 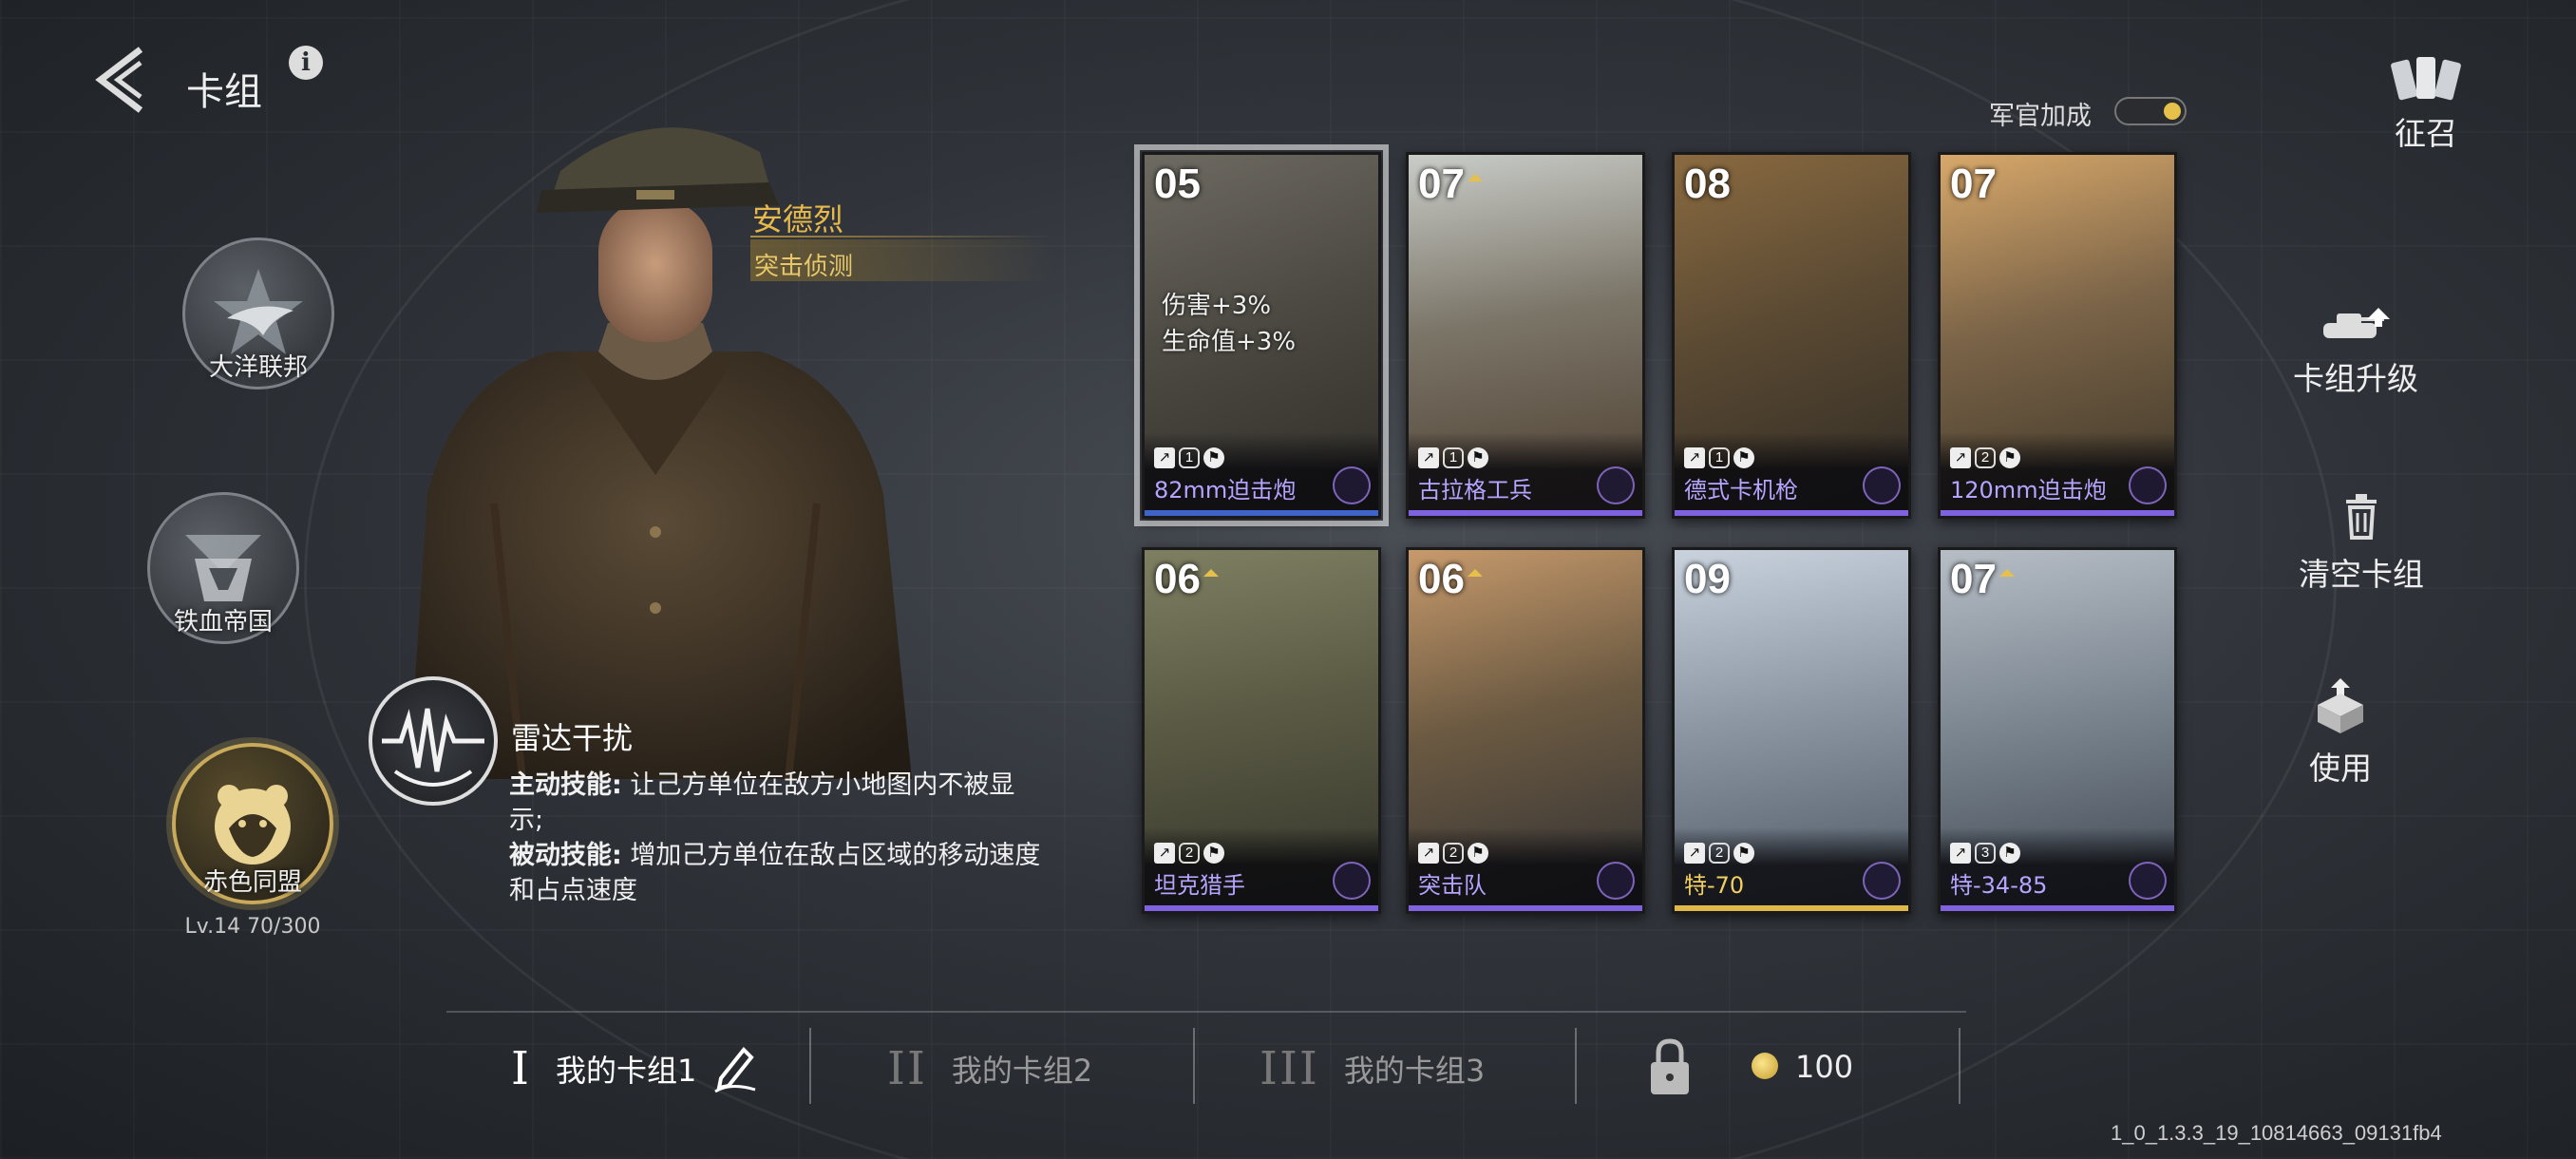 I want to click on unit-card: 08 ↗ 1 ⚑ 德式卡机枪, so click(x=1791, y=335).